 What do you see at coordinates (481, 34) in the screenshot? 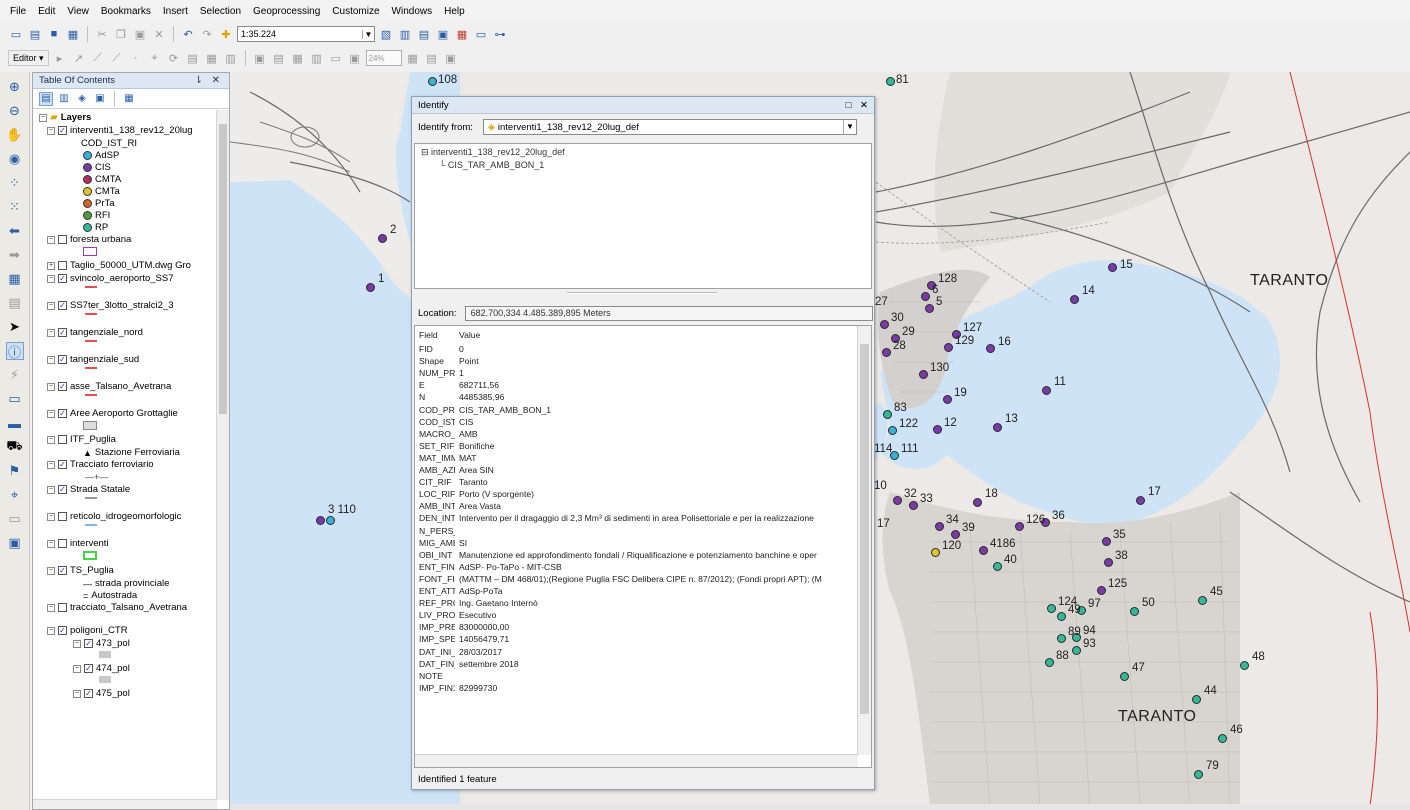
I see `python-window-icon: ▭` at bounding box center [481, 34].